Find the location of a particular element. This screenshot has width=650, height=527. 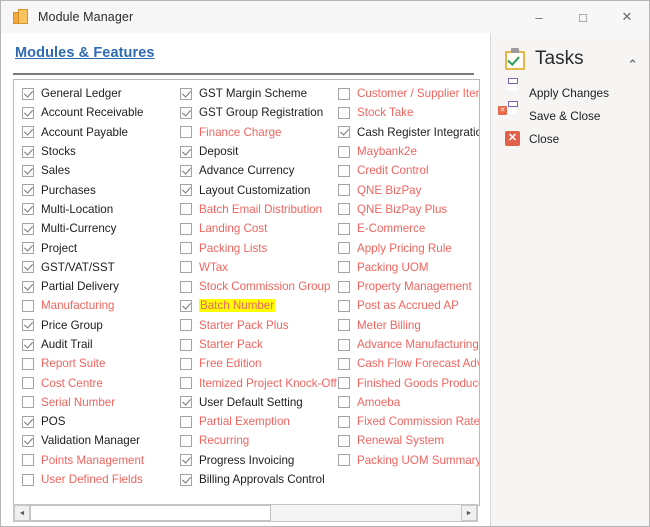

scrollbar-track is located at coordinates (245, 513).